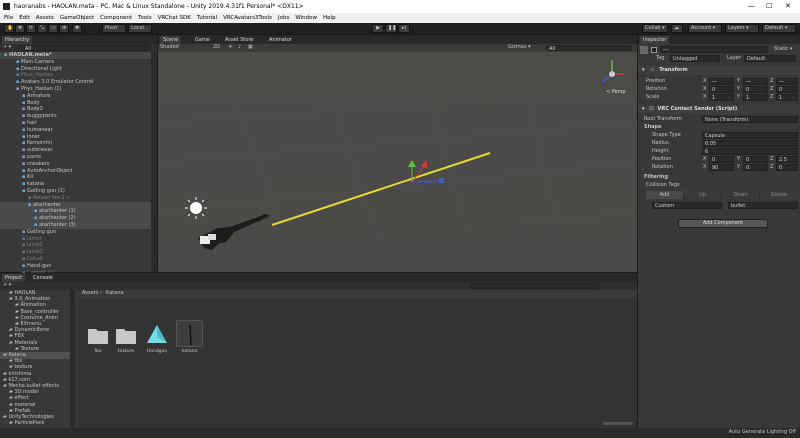  Describe the element at coordinates (750, 119) in the screenshot. I see `root-transform-field: None (Transform)` at that location.